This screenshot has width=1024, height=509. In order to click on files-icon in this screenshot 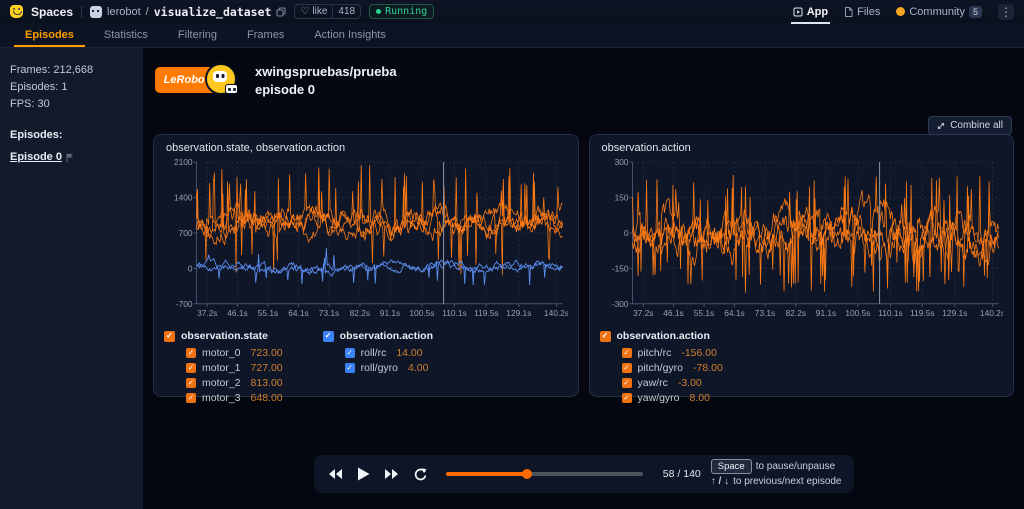, I will do `click(849, 11)`.